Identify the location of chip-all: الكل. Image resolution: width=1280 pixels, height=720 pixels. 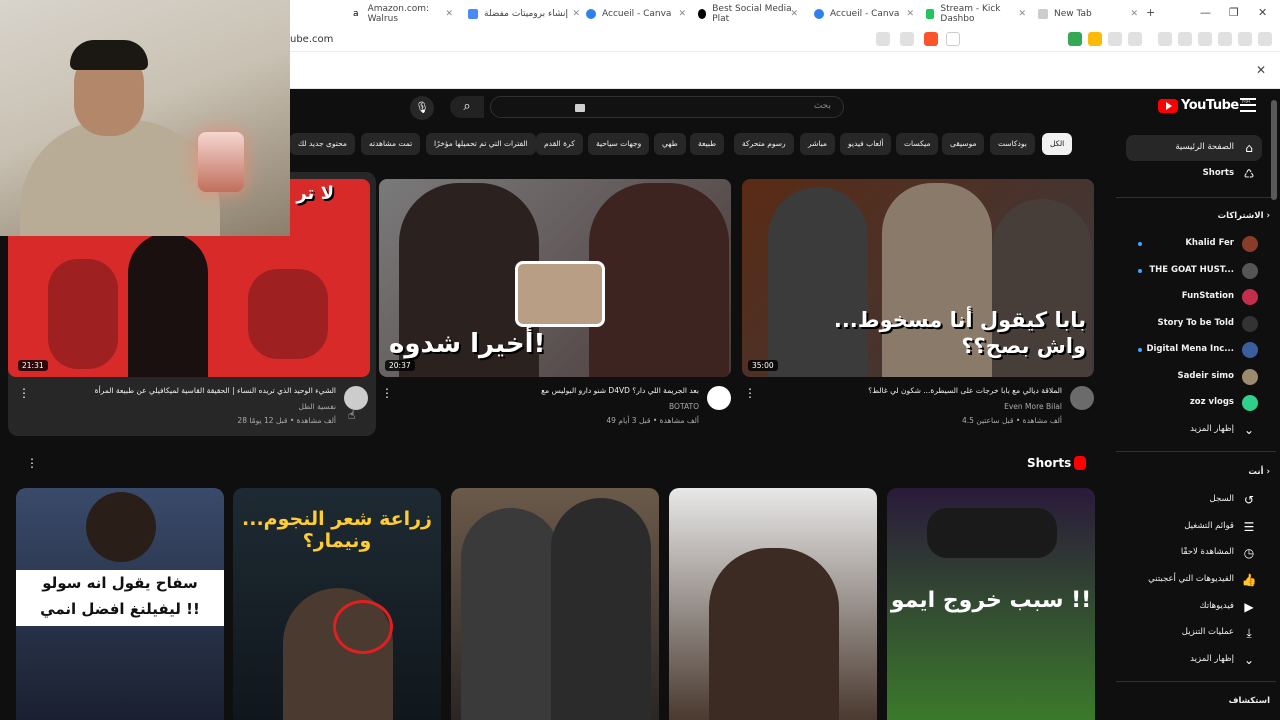
(1057, 144).